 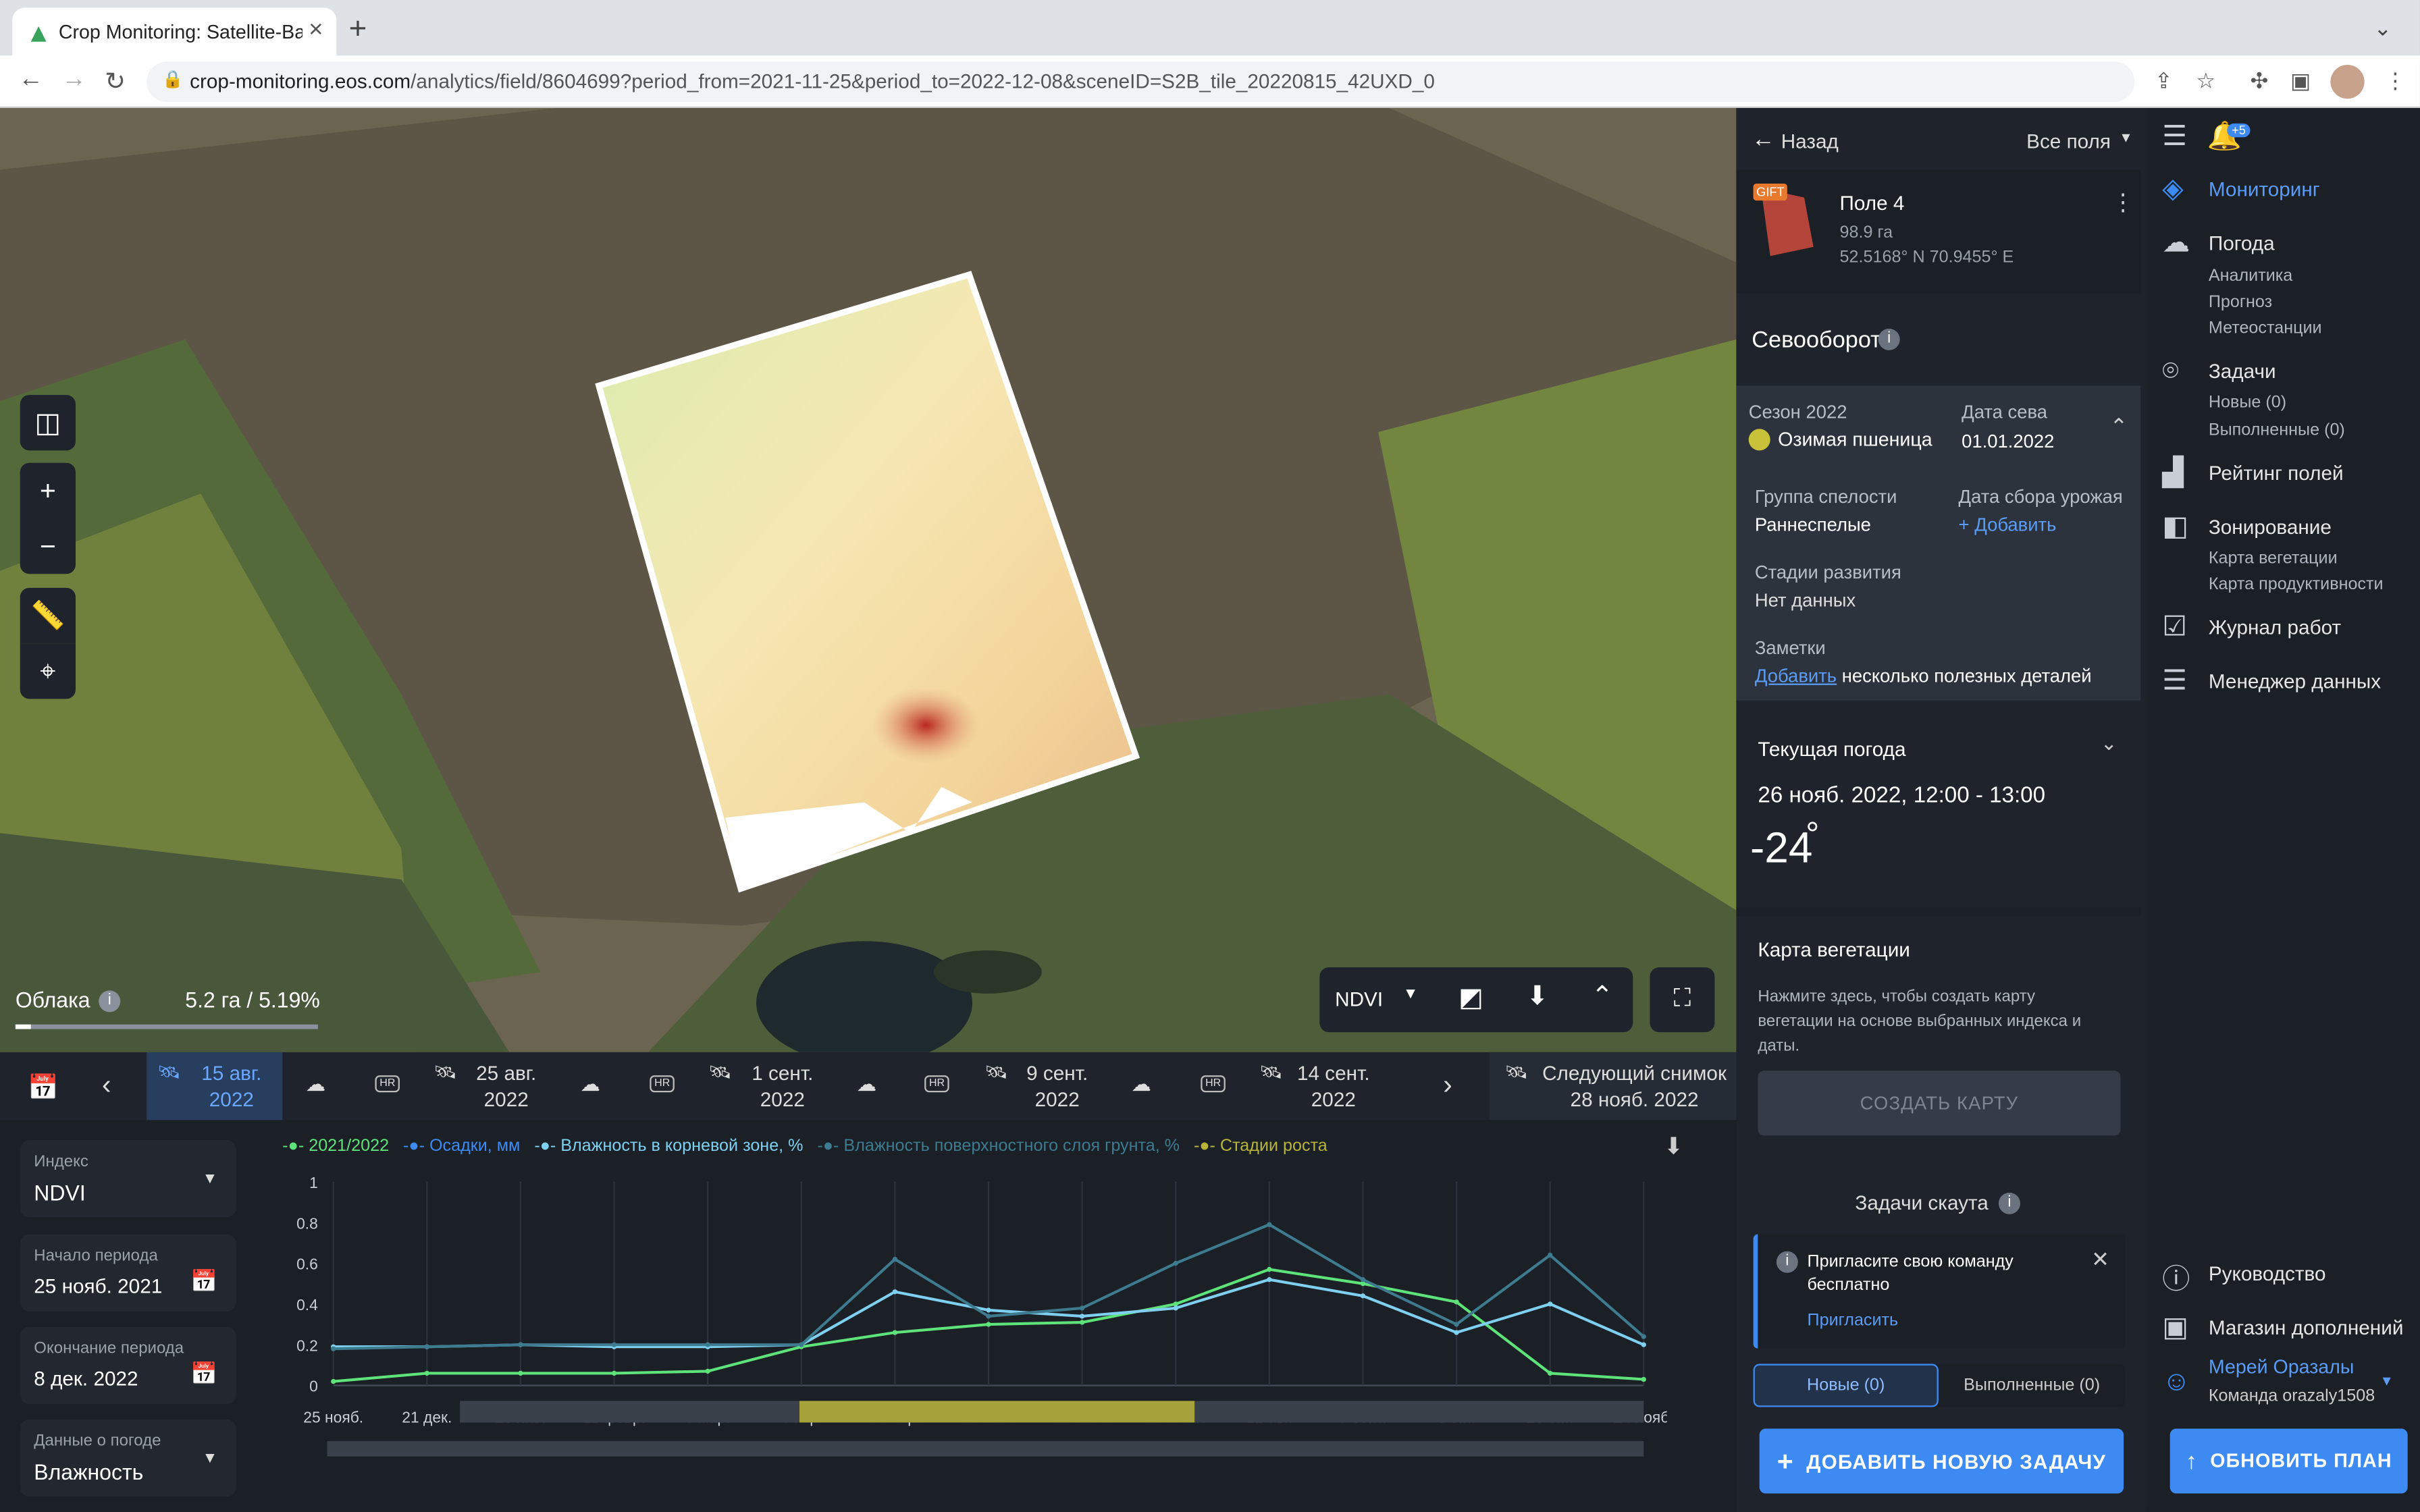 What do you see at coordinates (1470, 998) in the screenshot?
I see `image-compare-icon: ◩` at bounding box center [1470, 998].